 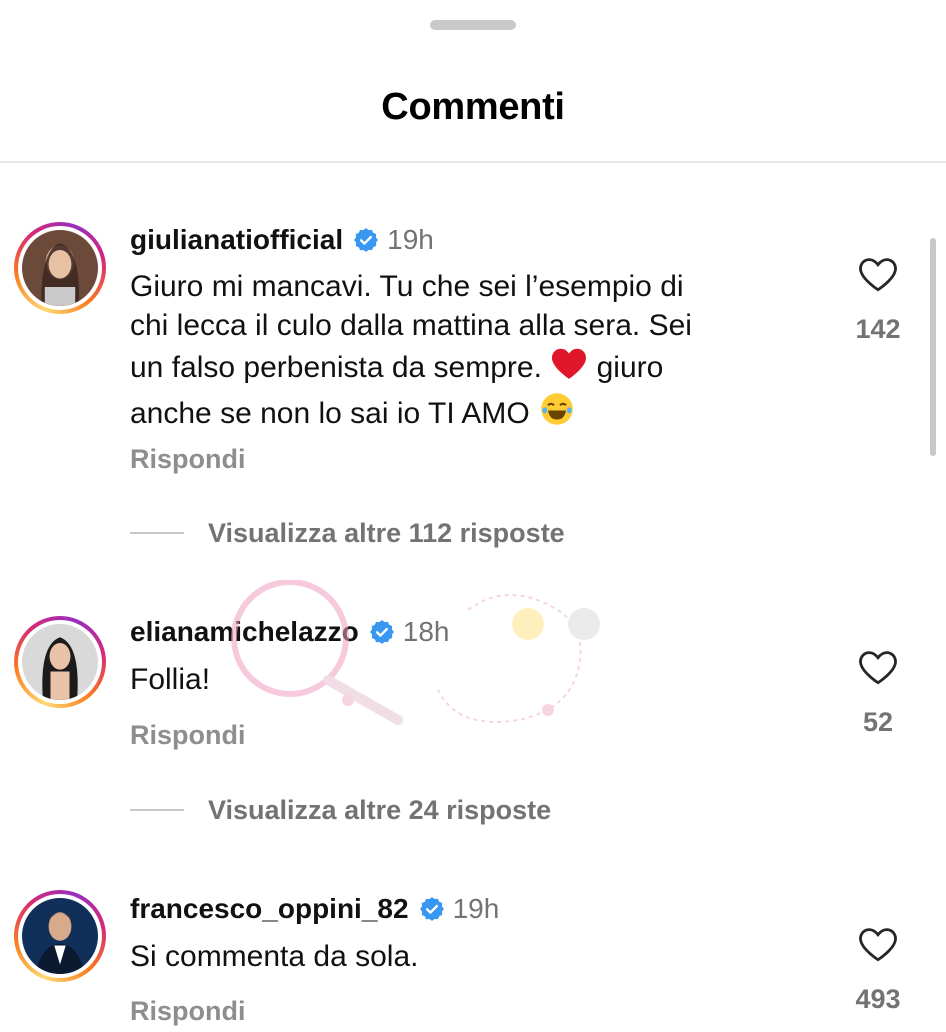 What do you see at coordinates (380, 809) in the screenshot?
I see `view-replies-label: Visualizza altre 24 risposte` at bounding box center [380, 809].